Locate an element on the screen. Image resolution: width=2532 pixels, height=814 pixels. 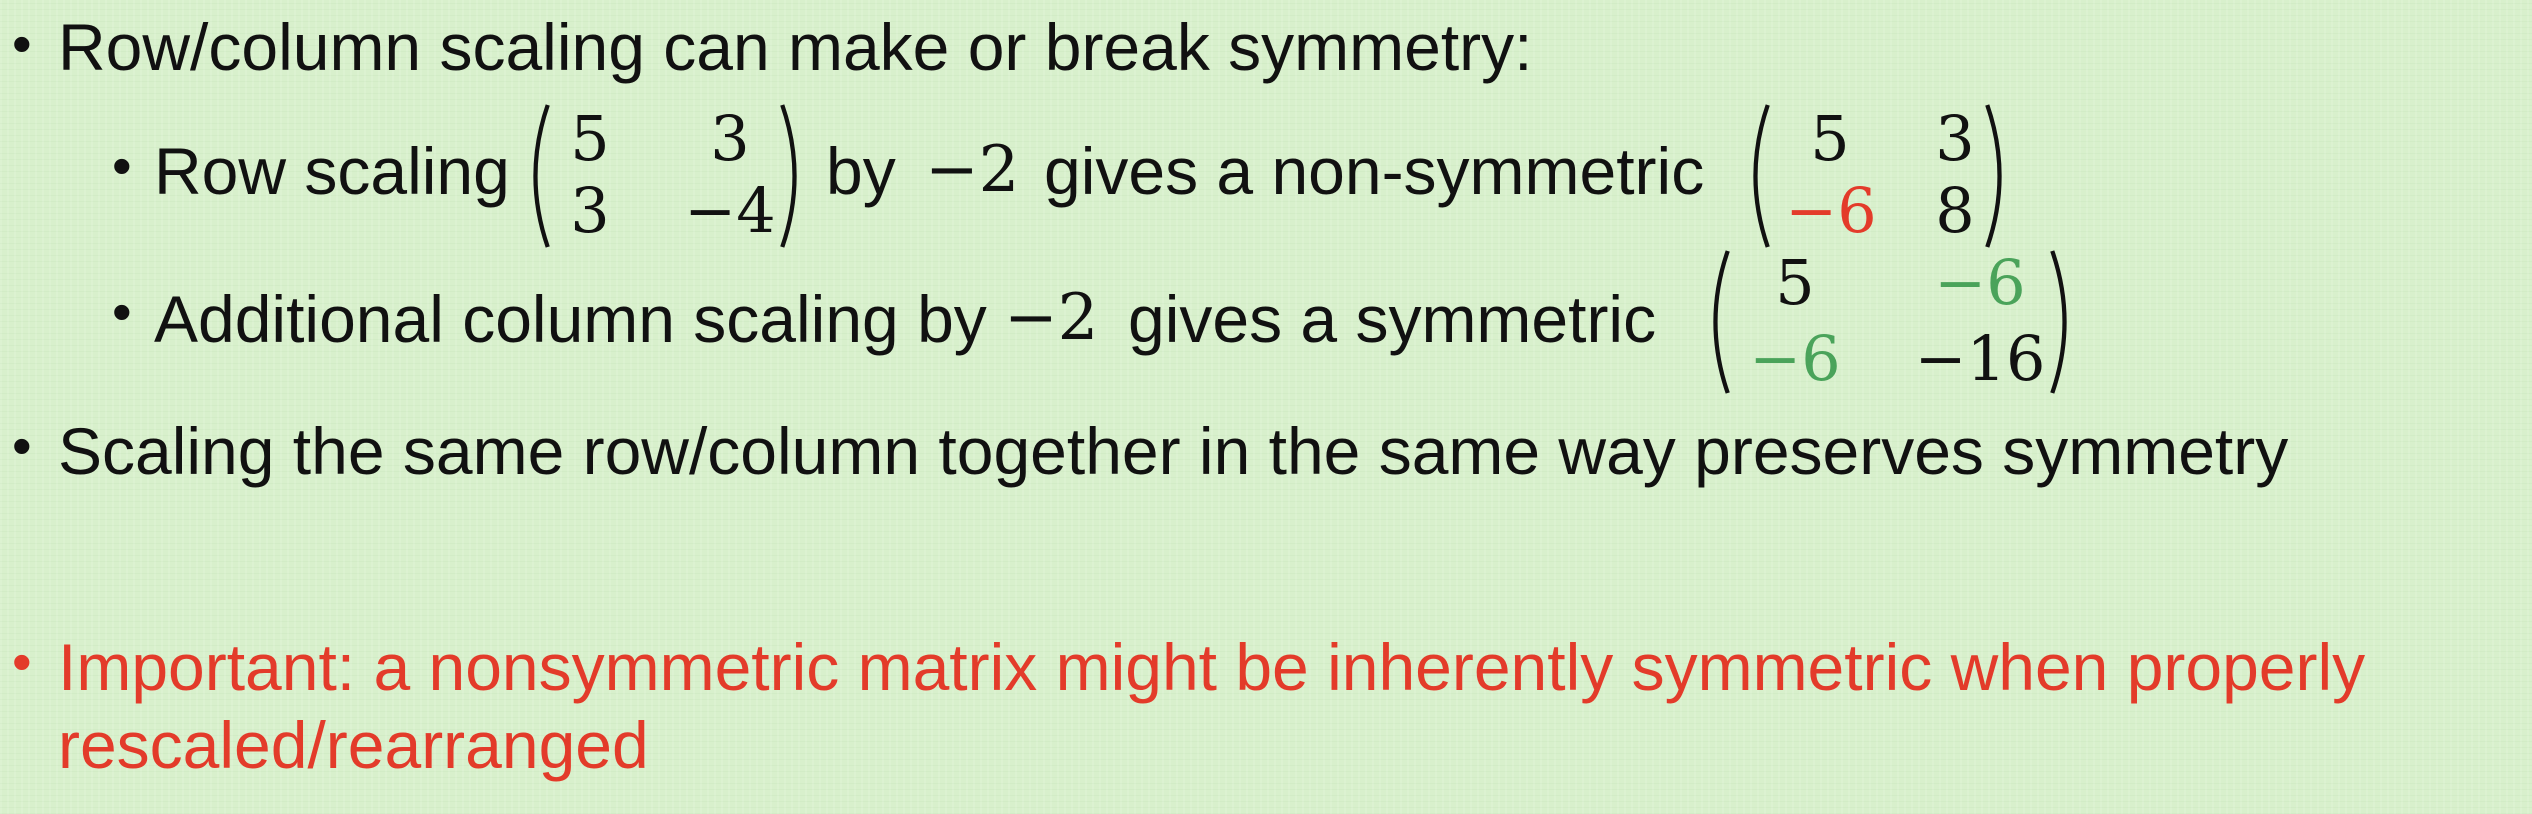
sub-bullet-2-factor: −2 is located at coordinates (1051, 318).